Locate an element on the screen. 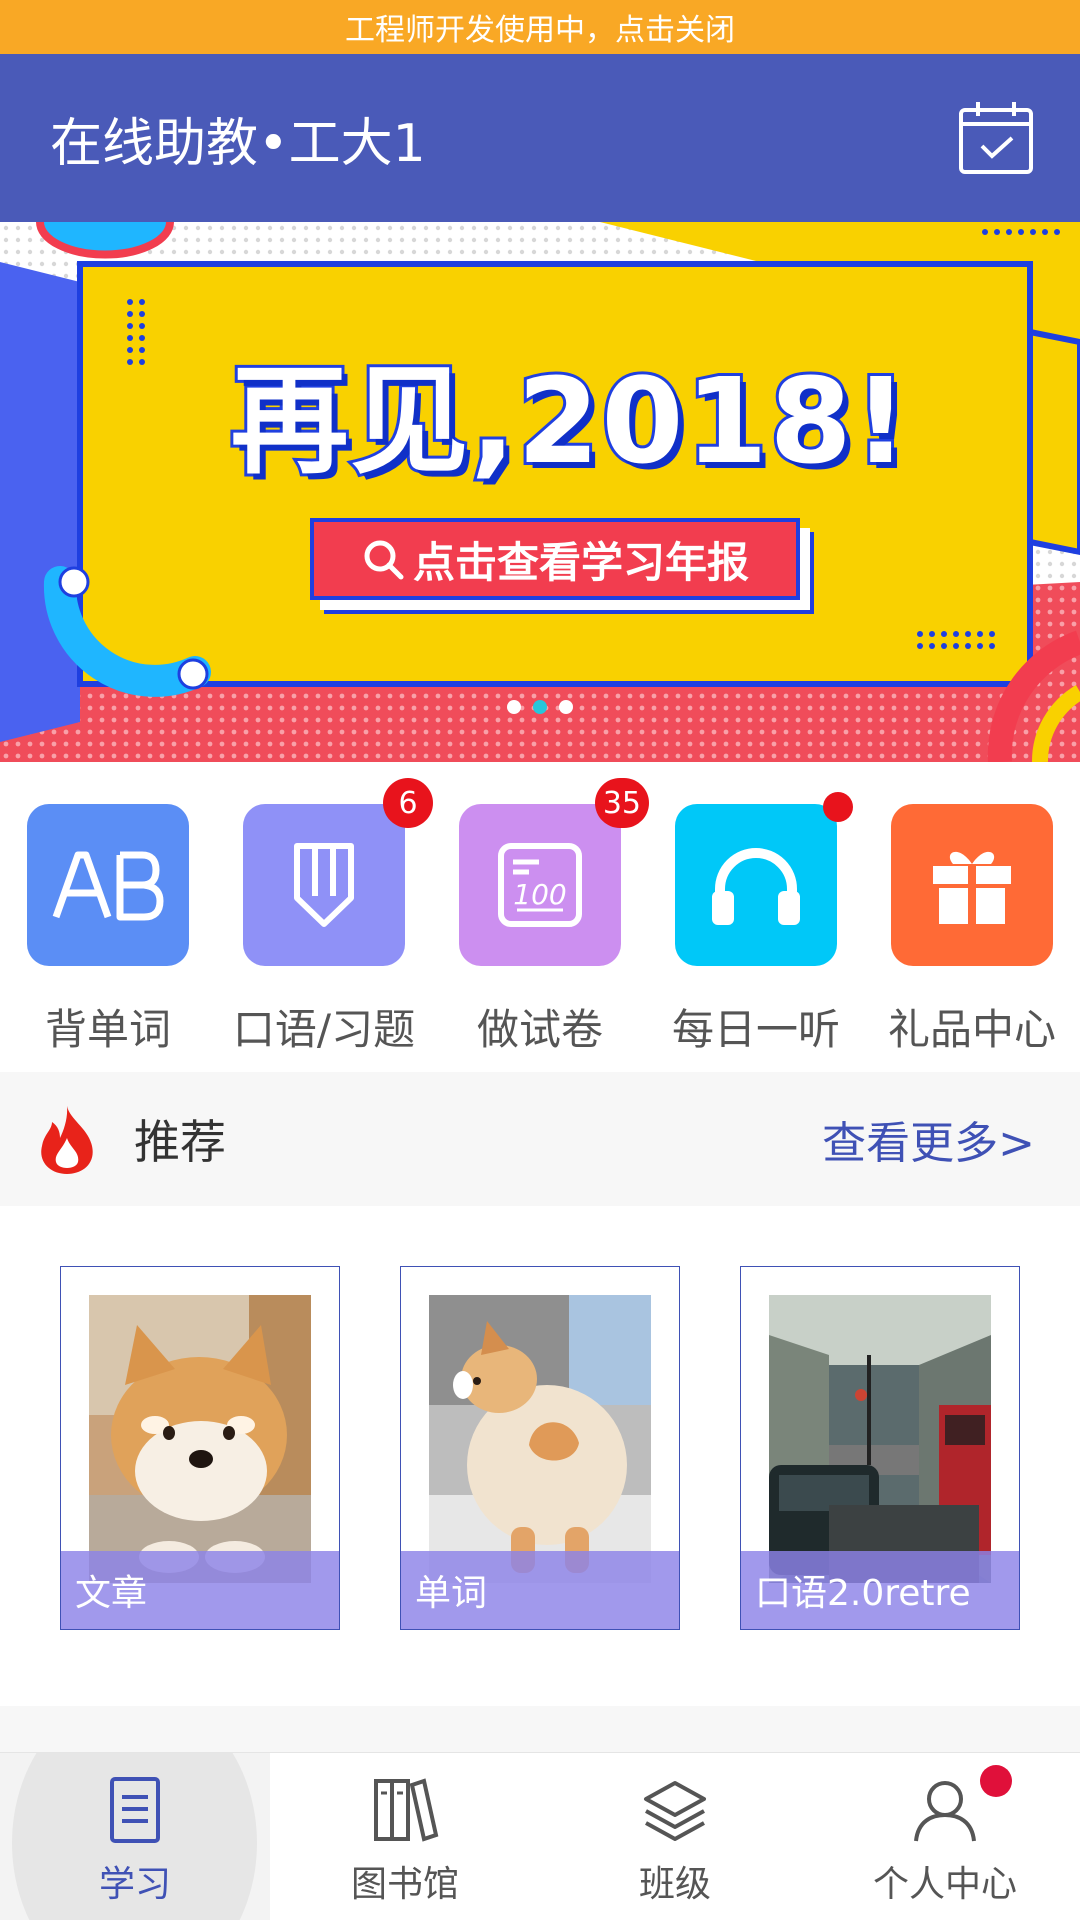 The height and width of the screenshot is (1920, 1080). dev-notice-bar: 工程师开发使用中，点击关闭 is located at coordinates (540, 27).